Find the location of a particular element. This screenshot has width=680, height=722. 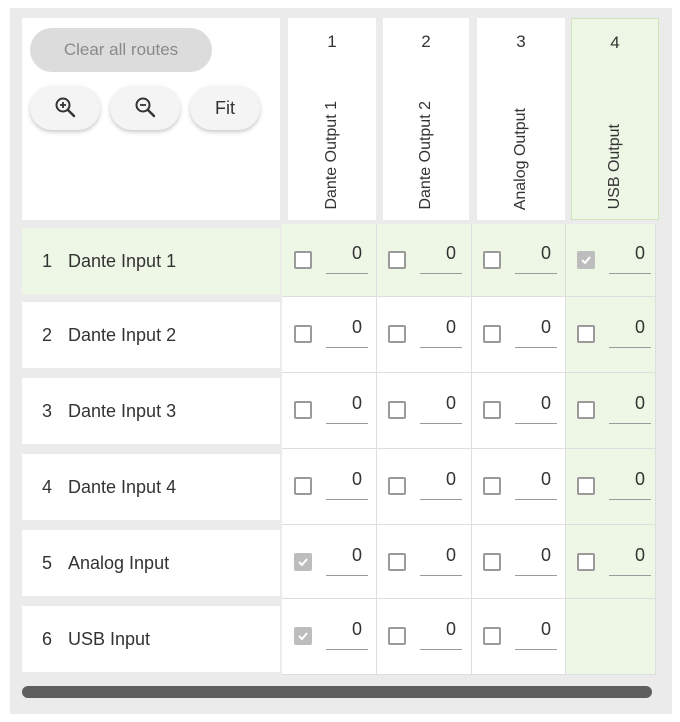

column-header-4: 4 USB Output is located at coordinates (615, 119).